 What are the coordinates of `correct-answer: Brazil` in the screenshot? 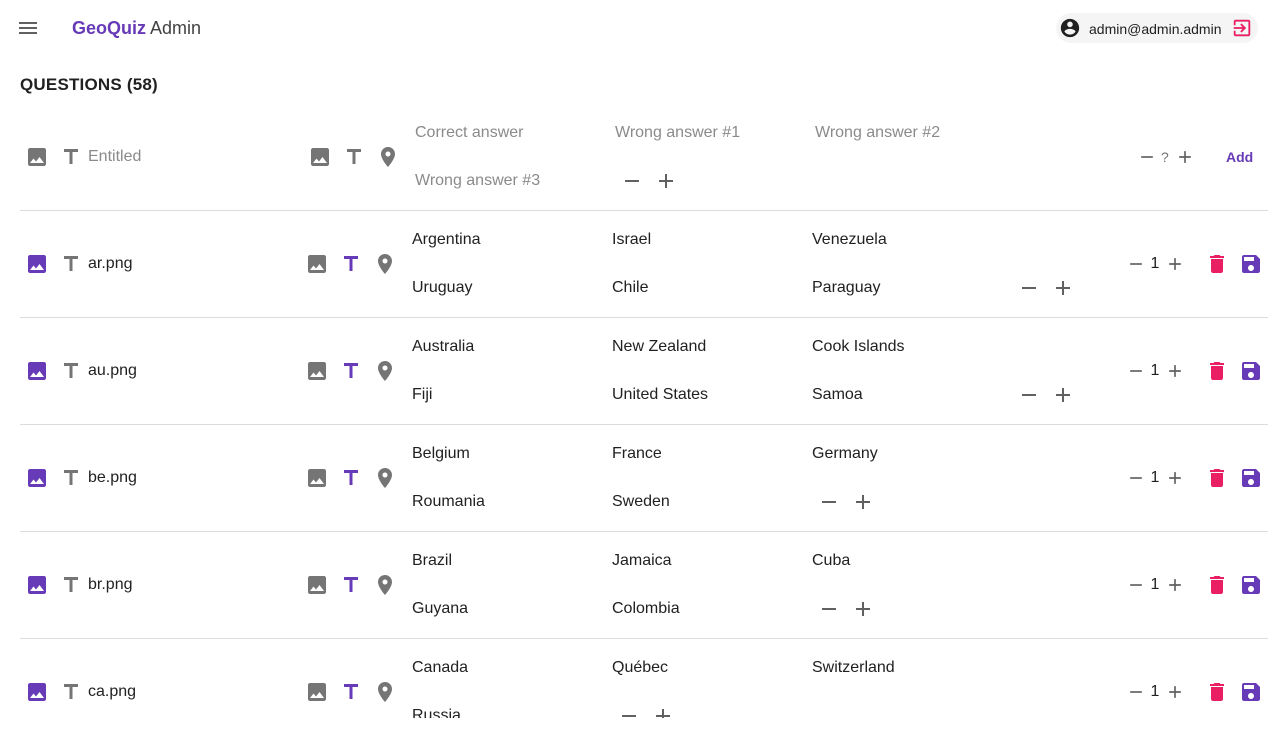 It's located at (432, 561).